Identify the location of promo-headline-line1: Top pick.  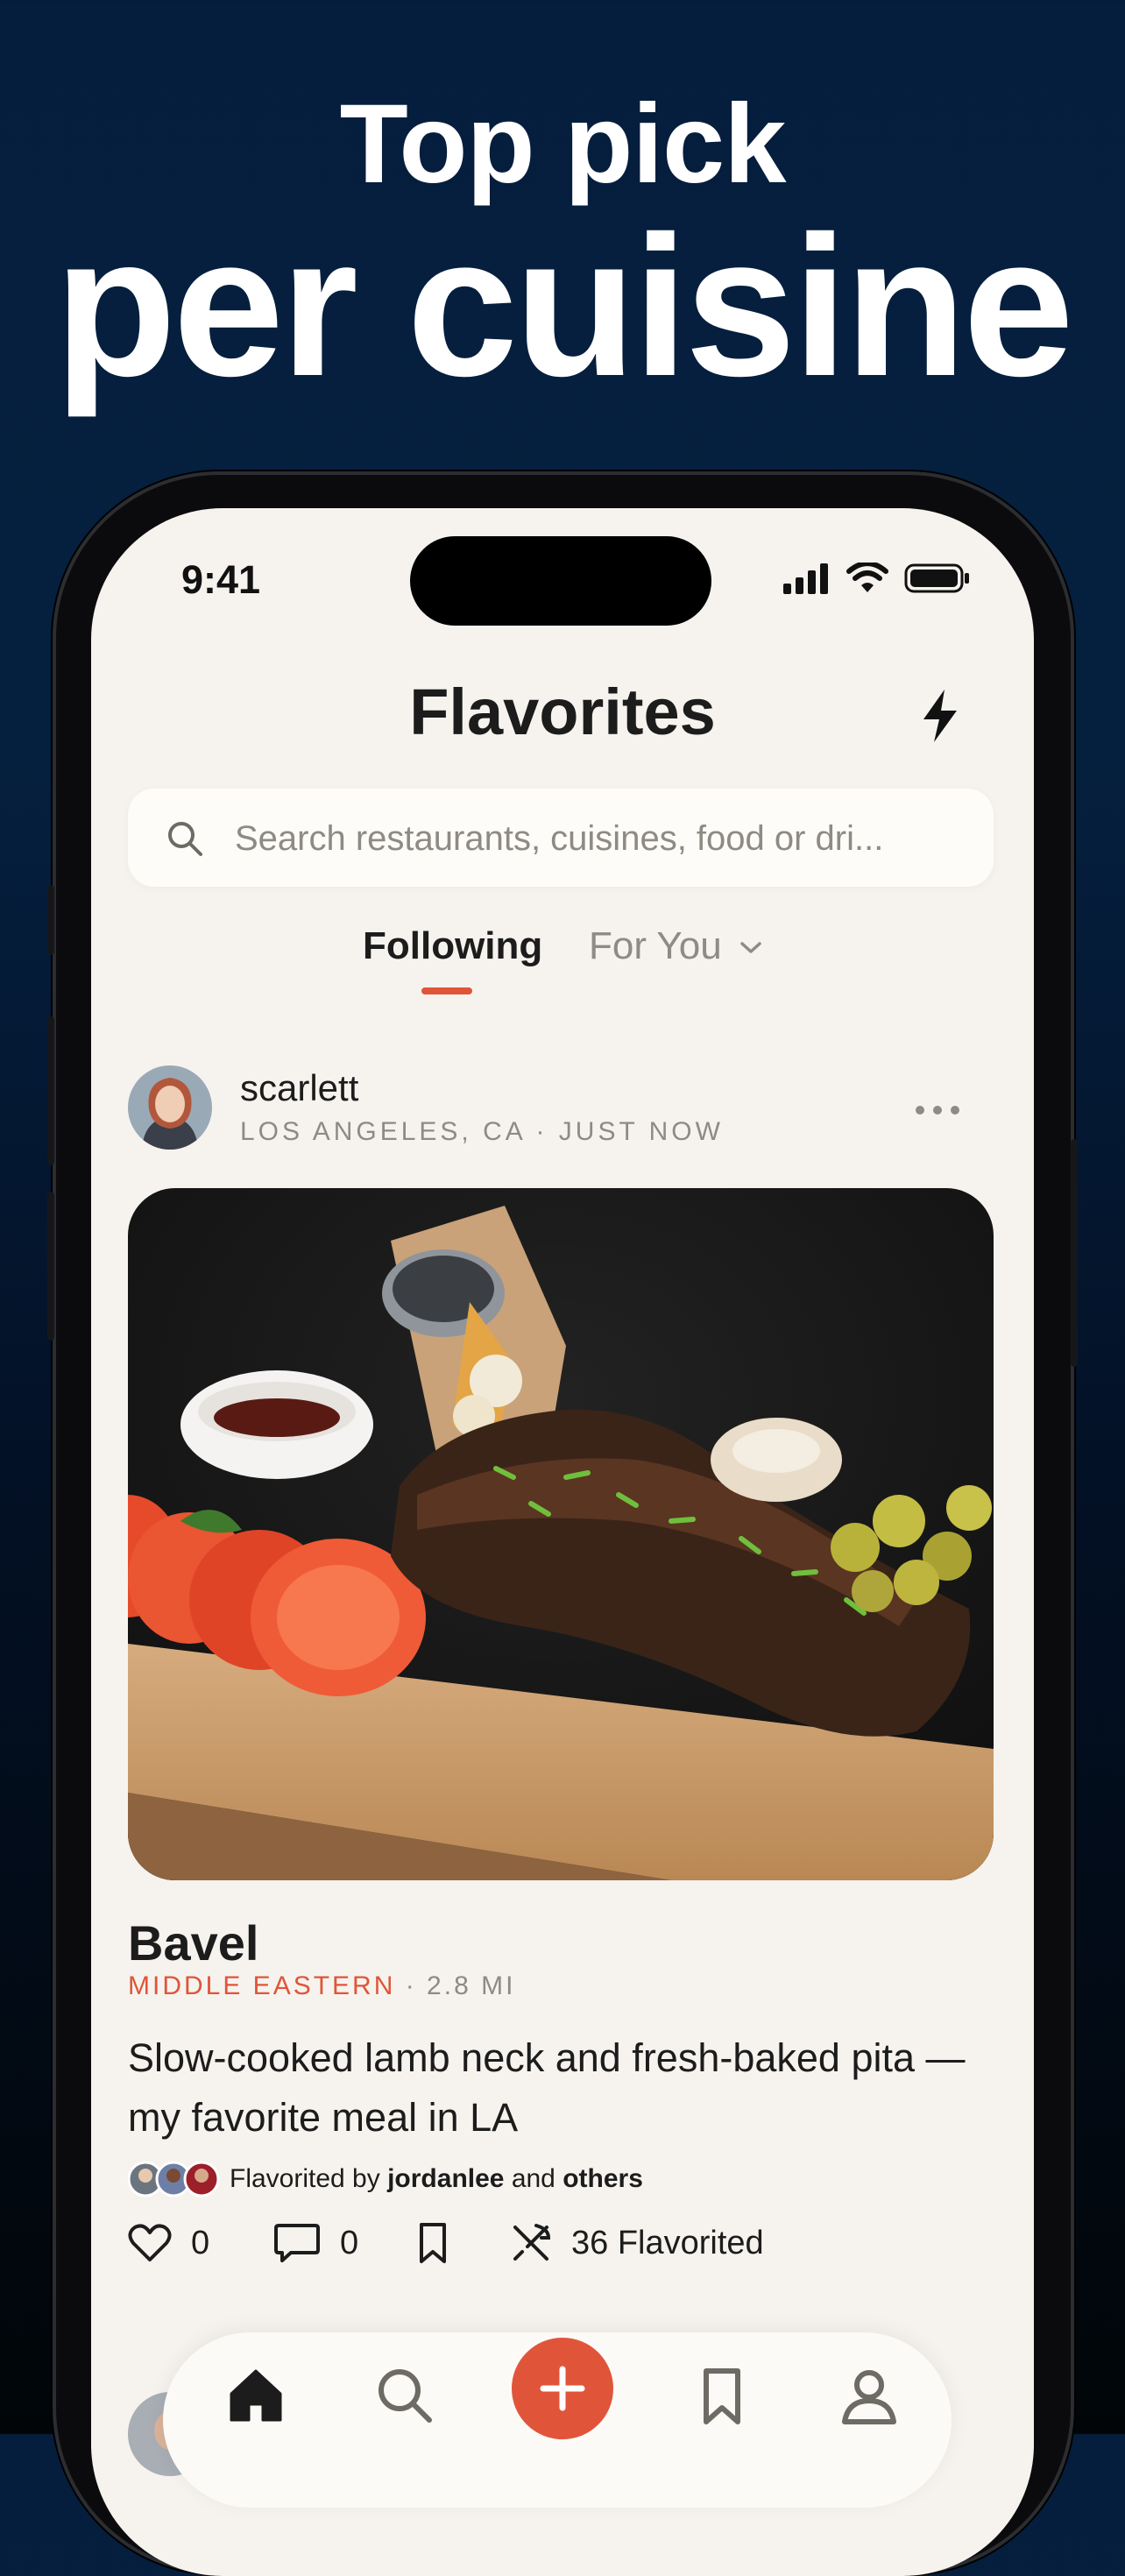
(563, 144).